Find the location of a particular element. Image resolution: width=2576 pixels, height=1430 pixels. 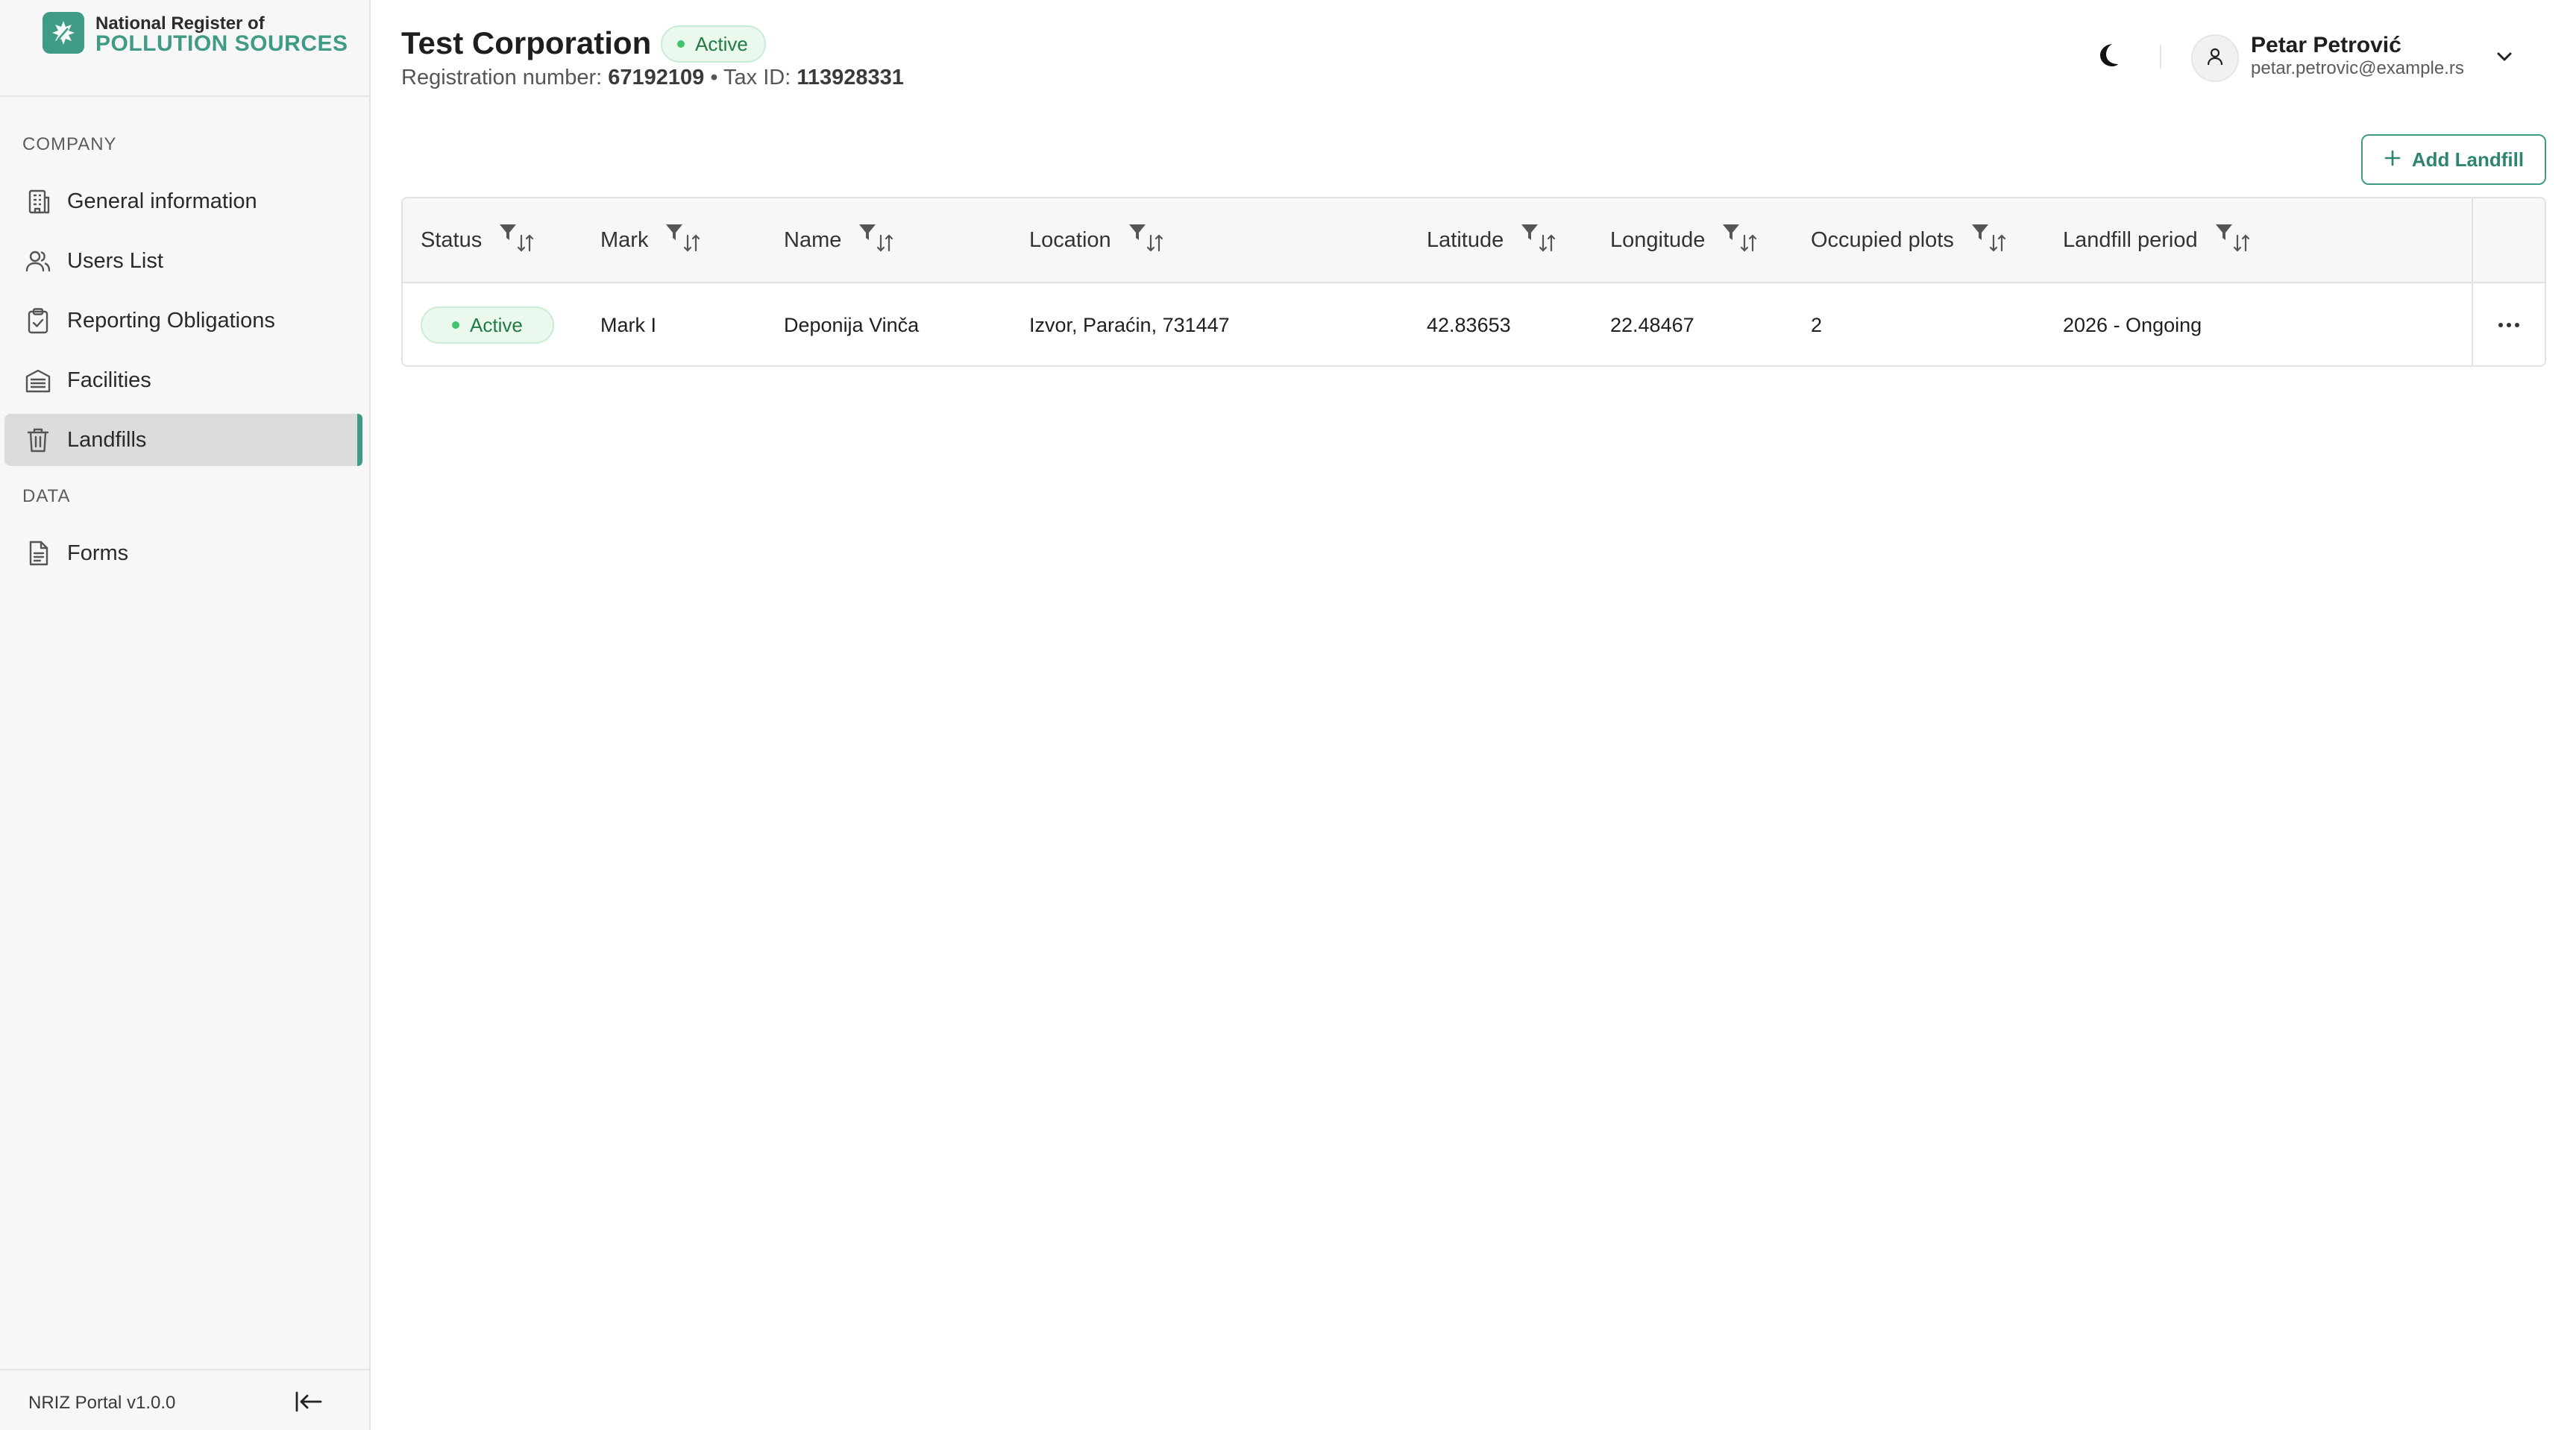

clipboard-check-icon is located at coordinates (38, 321).